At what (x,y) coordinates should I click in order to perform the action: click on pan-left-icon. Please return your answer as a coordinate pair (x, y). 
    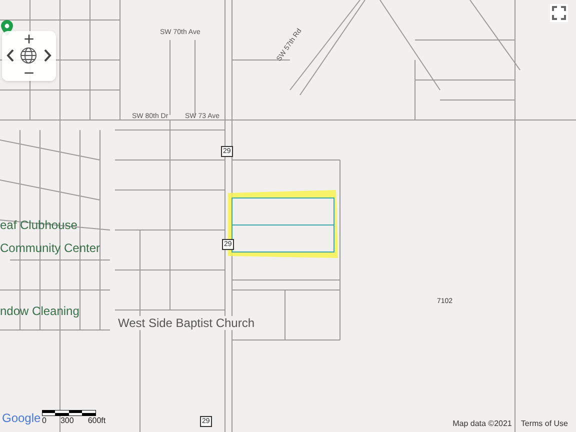
    Looking at the image, I should click on (10, 55).